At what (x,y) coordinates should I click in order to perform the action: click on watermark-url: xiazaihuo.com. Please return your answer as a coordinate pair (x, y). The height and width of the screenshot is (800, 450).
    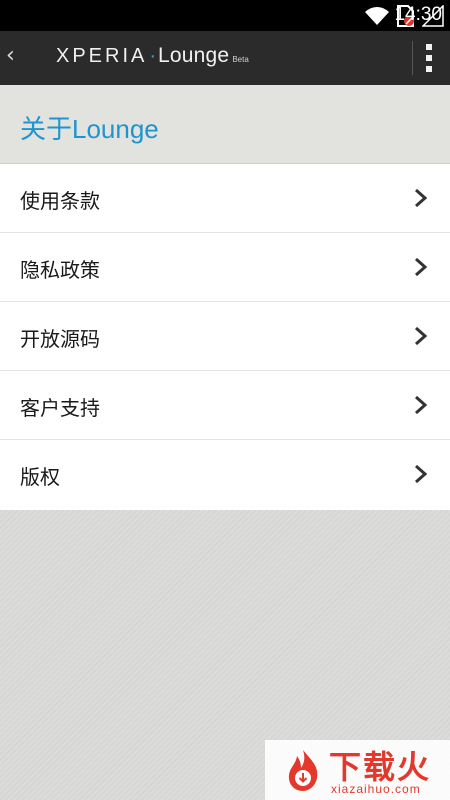
    Looking at the image, I should click on (376, 789).